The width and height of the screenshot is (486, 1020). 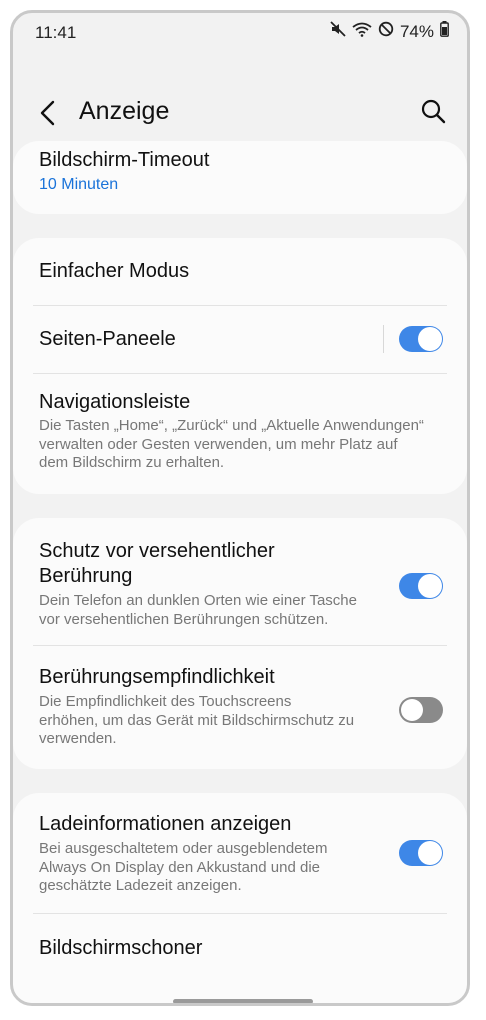 I want to click on no-disturb-icon, so click(x=386, y=31).